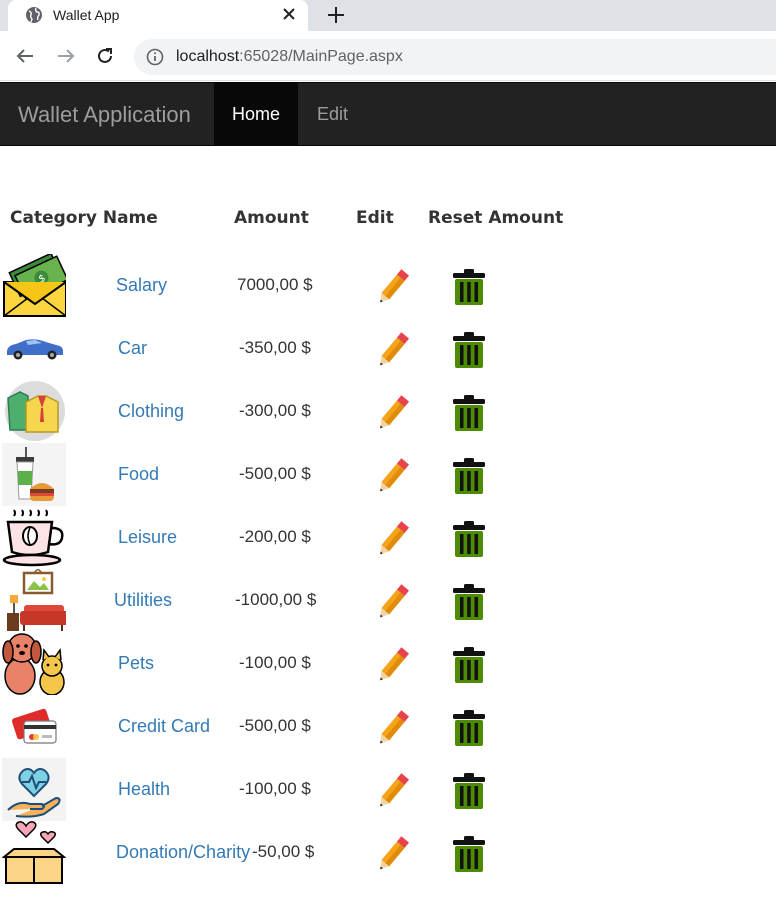  What do you see at coordinates (276, 599) in the screenshot?
I see `amount-value: -1000,00 $` at bounding box center [276, 599].